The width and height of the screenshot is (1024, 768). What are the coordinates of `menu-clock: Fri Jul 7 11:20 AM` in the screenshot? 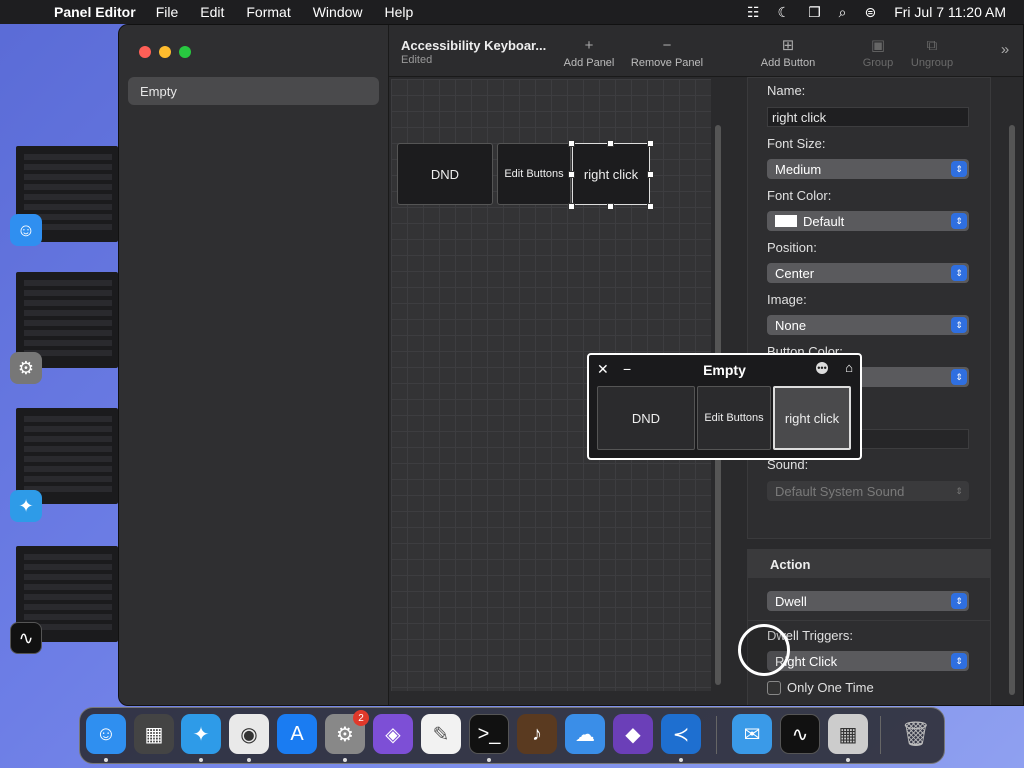 It's located at (950, 12).